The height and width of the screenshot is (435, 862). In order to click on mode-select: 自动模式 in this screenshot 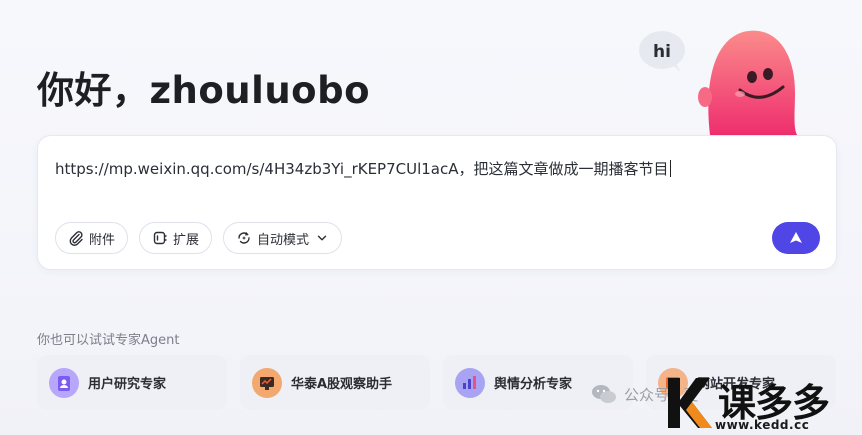, I will do `click(283, 238)`.